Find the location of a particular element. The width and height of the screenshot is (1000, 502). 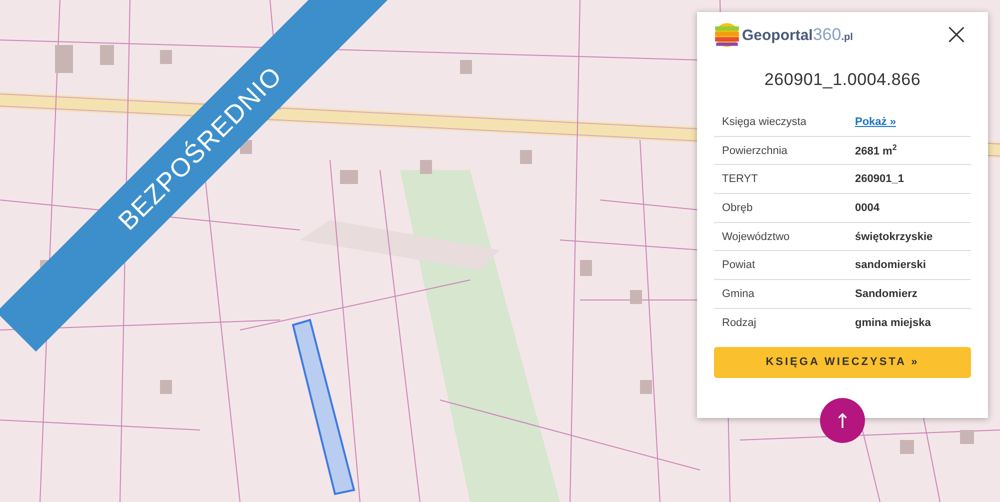

field-value: sandomierski is located at coordinates (890, 265).